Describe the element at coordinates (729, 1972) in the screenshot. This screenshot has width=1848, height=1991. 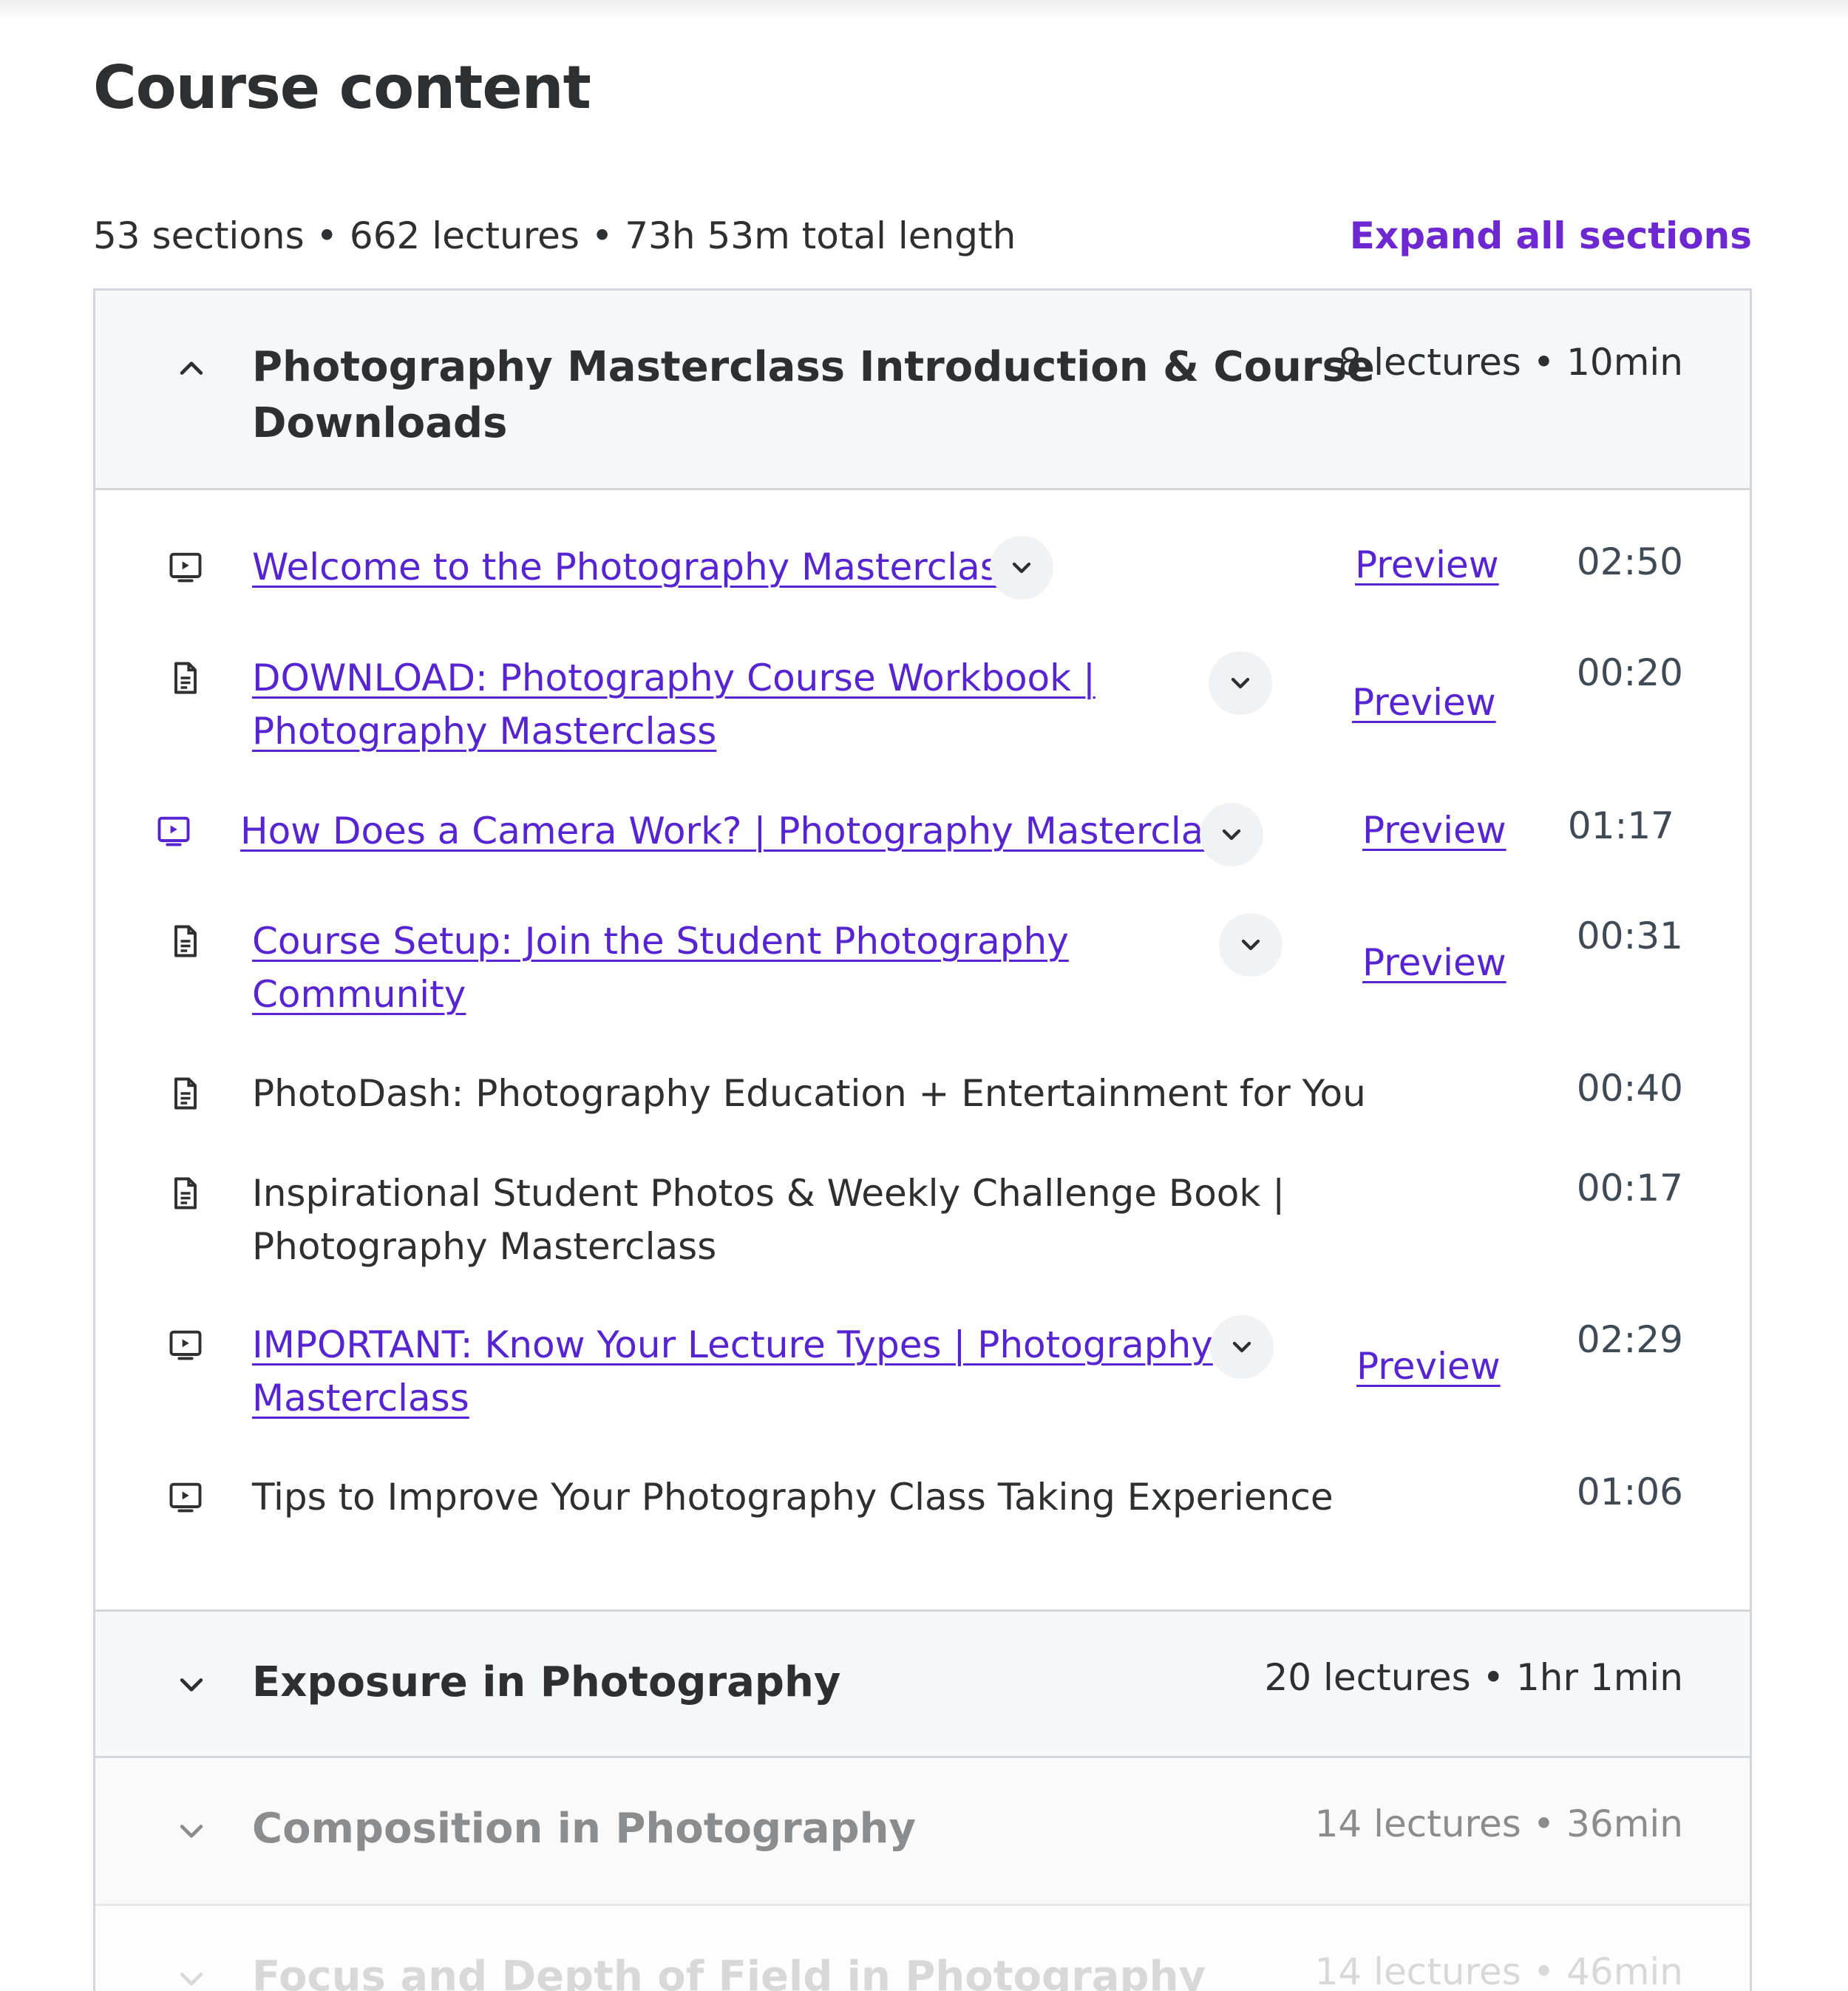
I see `section-title: Focus and Depth of Field in Photography` at that location.